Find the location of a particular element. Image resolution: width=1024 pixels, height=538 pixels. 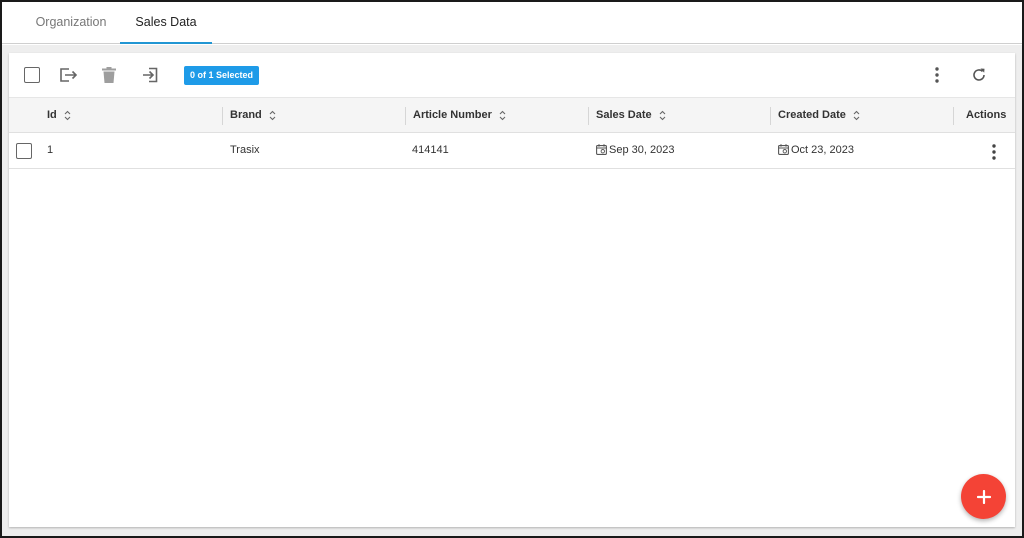

delete-button is located at coordinates (109, 75).